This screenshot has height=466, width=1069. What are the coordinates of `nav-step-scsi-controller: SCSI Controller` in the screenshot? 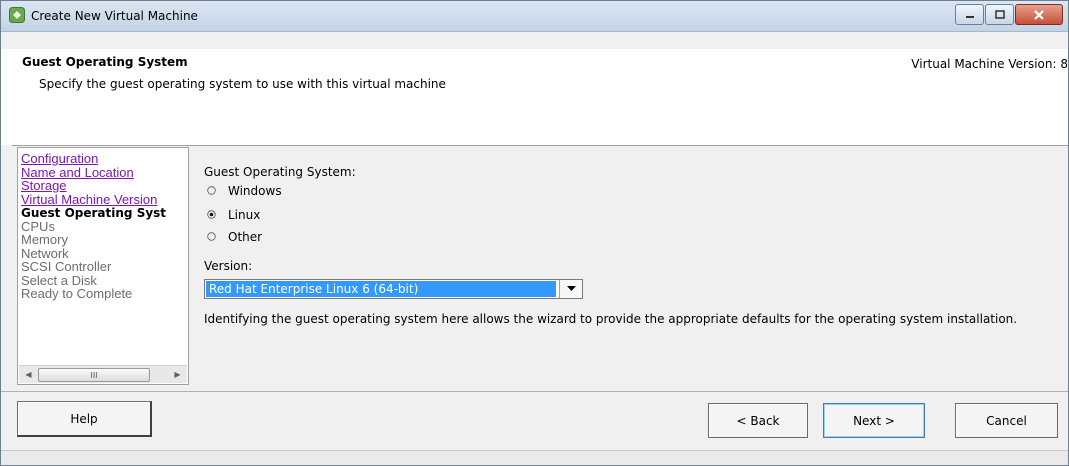 It's located at (104, 267).